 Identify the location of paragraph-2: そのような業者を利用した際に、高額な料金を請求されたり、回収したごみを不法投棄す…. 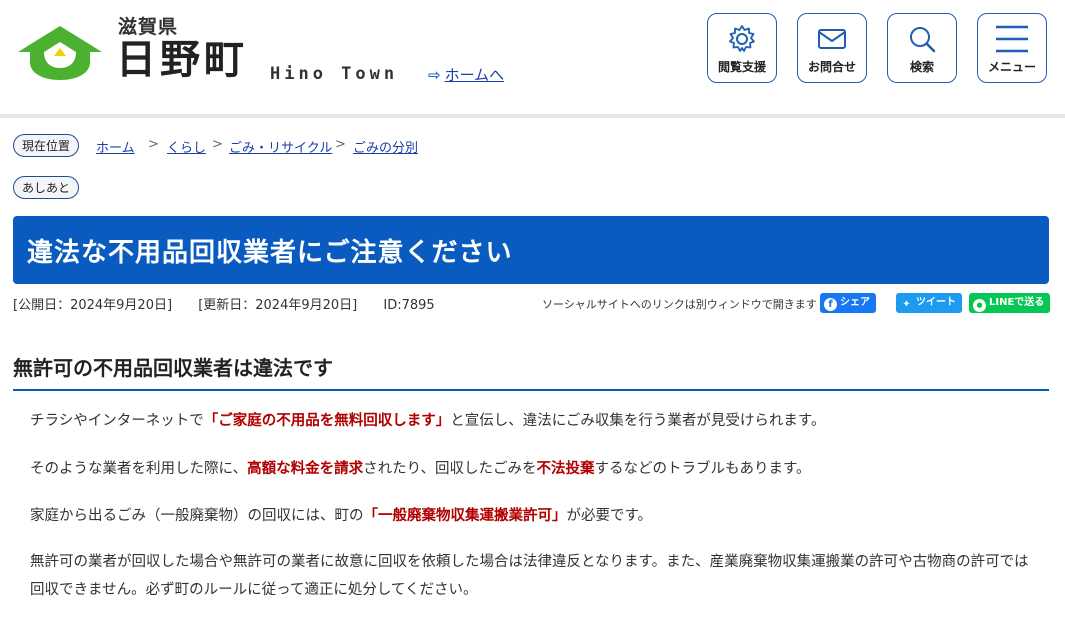
(420, 469).